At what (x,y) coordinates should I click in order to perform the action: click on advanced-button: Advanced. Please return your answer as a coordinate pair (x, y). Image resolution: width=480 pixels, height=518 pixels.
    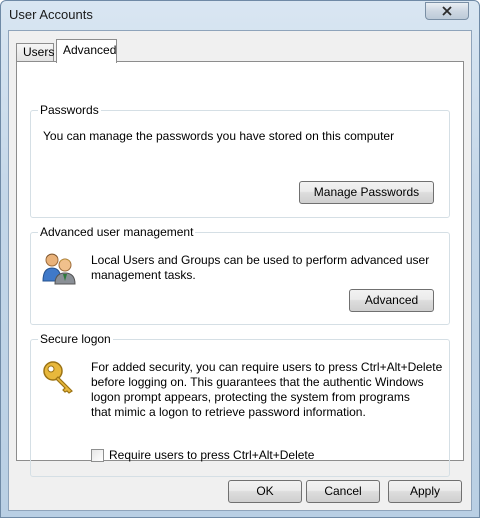
    Looking at the image, I should click on (391, 300).